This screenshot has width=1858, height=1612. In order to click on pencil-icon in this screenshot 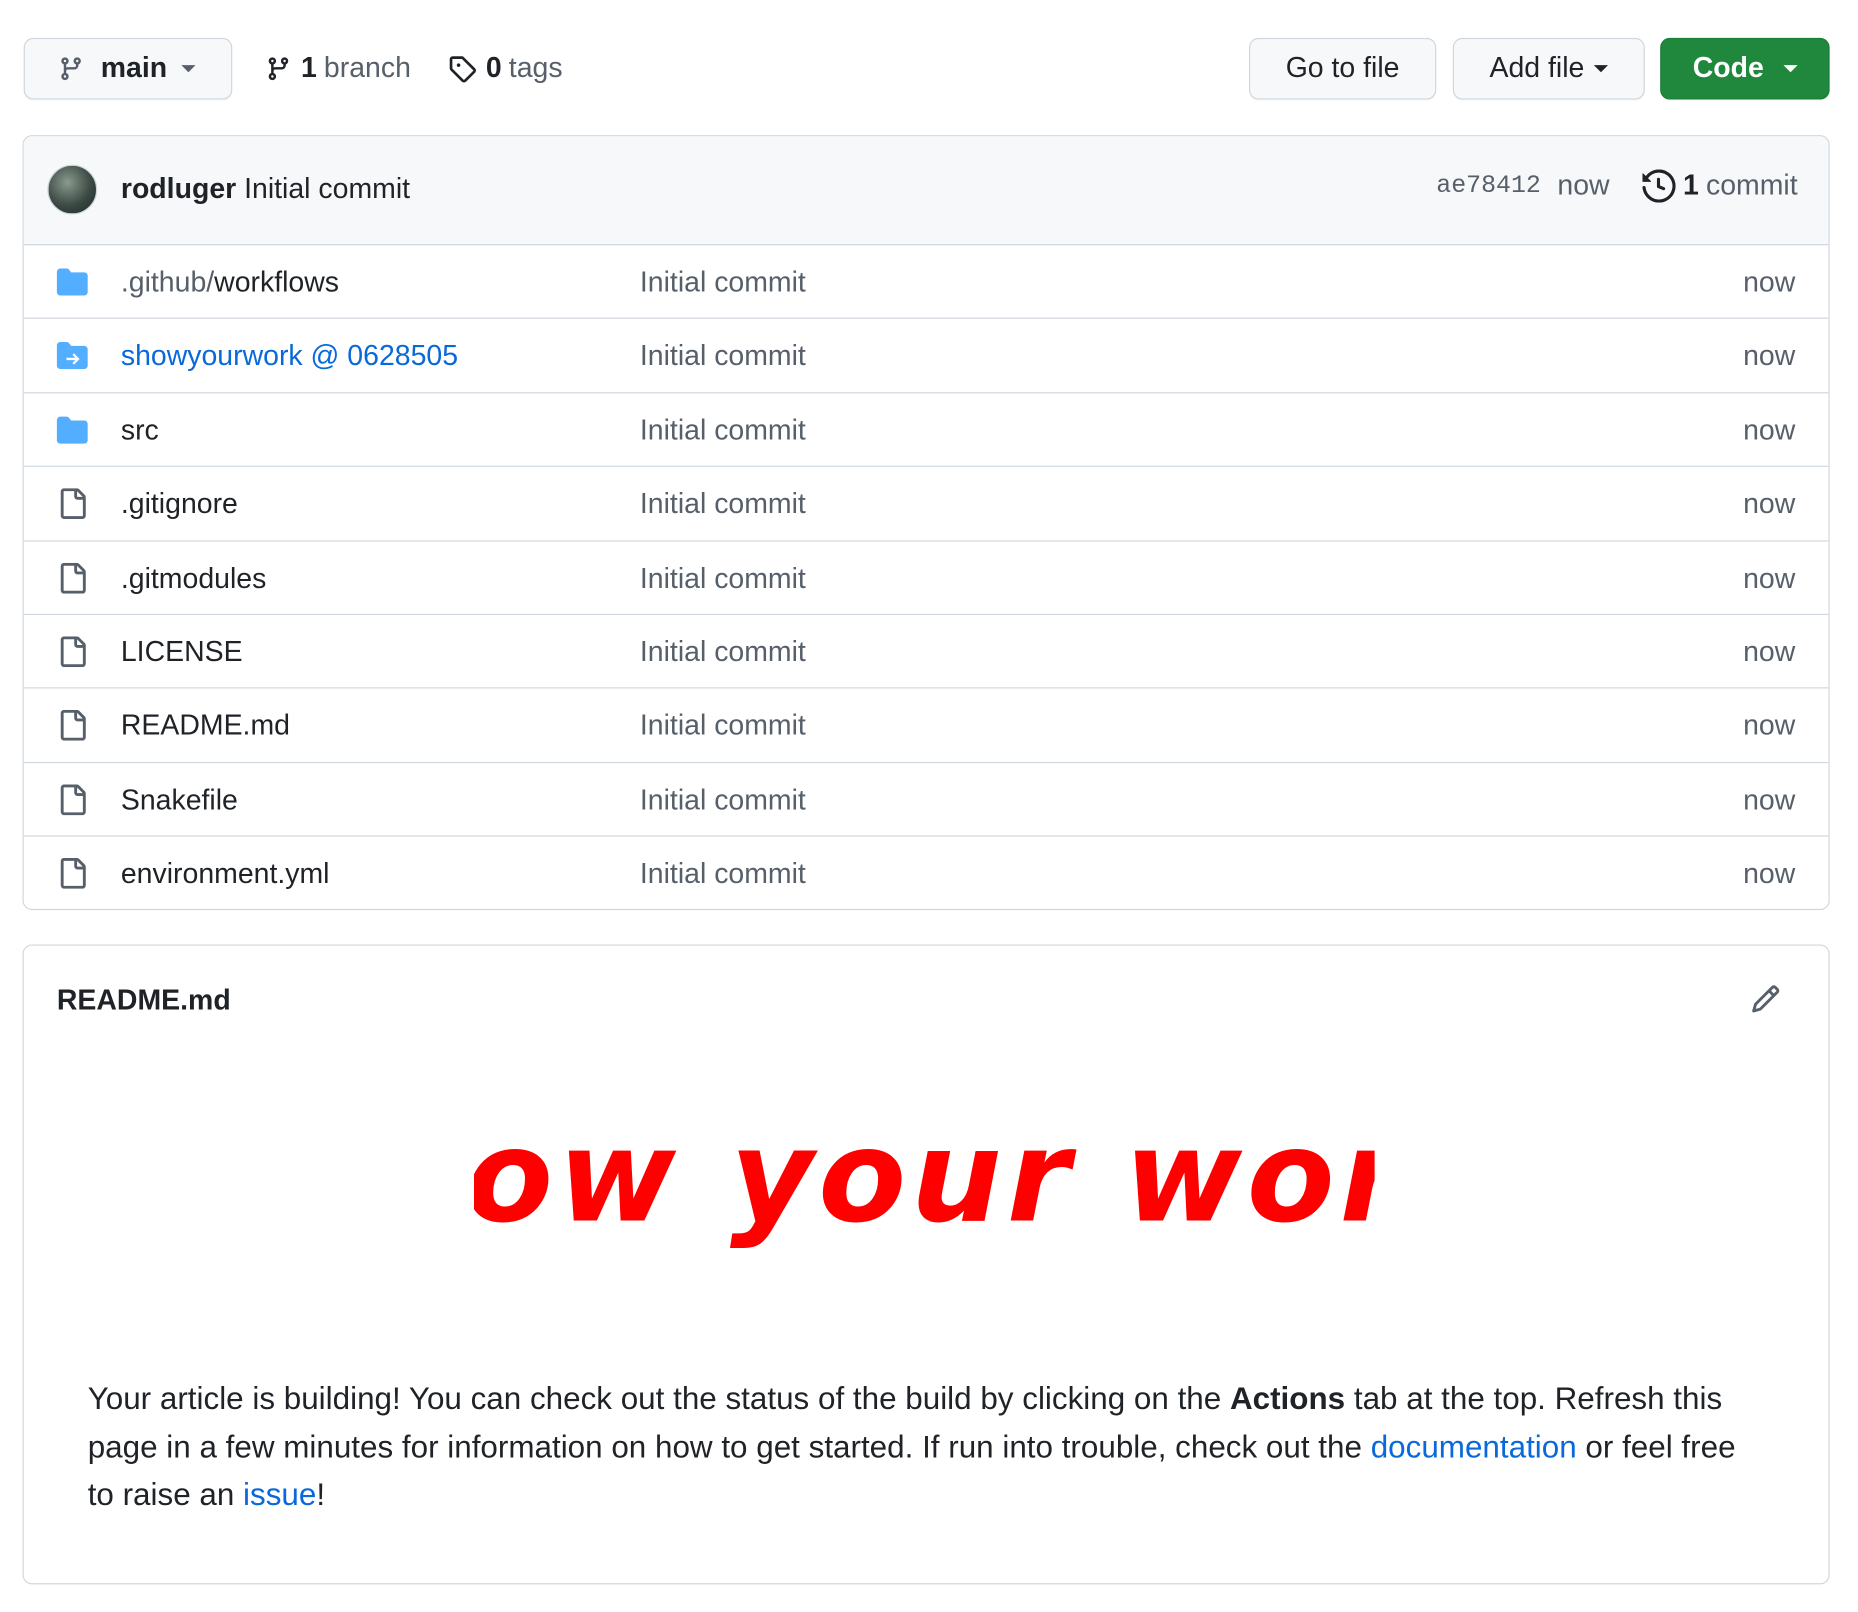, I will do `click(1765, 999)`.